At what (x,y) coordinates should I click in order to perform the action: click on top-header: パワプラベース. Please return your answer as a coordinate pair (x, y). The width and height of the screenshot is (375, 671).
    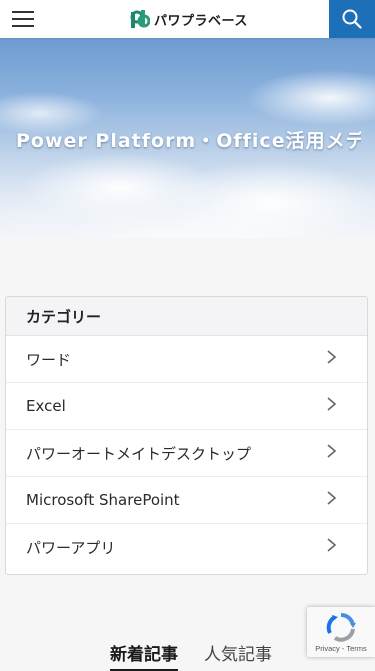
    Looking at the image, I should click on (187, 19).